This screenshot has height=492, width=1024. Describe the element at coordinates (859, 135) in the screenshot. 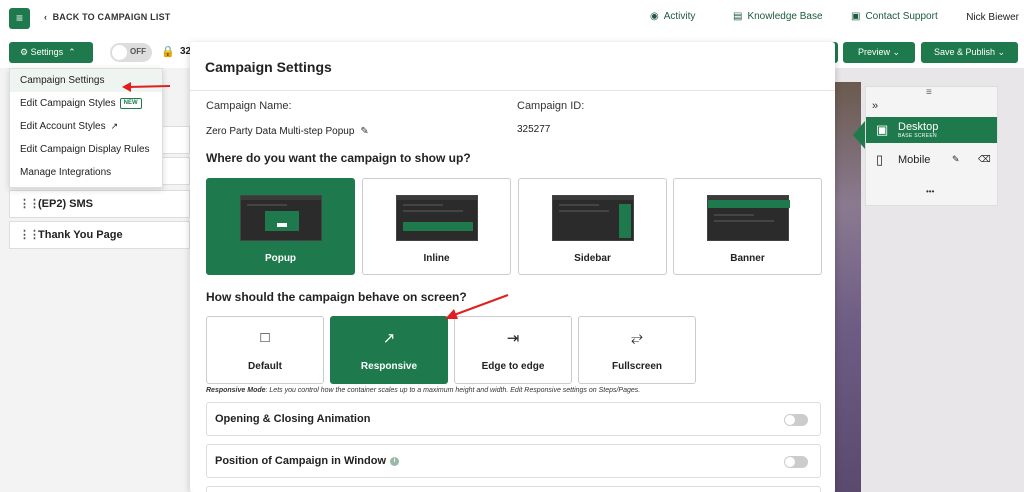

I see `active-device-pointer` at that location.